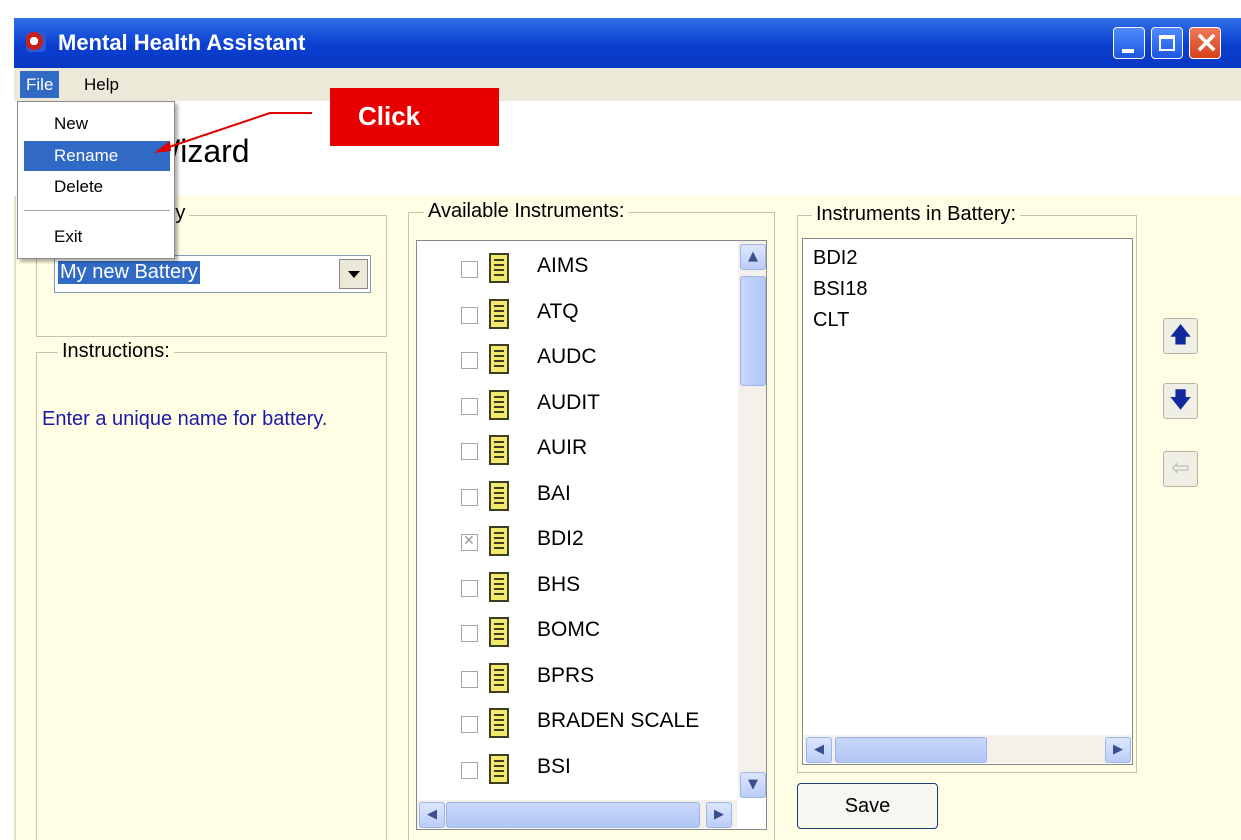  Describe the element at coordinates (560, 538) in the screenshot. I see `instrument-label: BDI2` at that location.